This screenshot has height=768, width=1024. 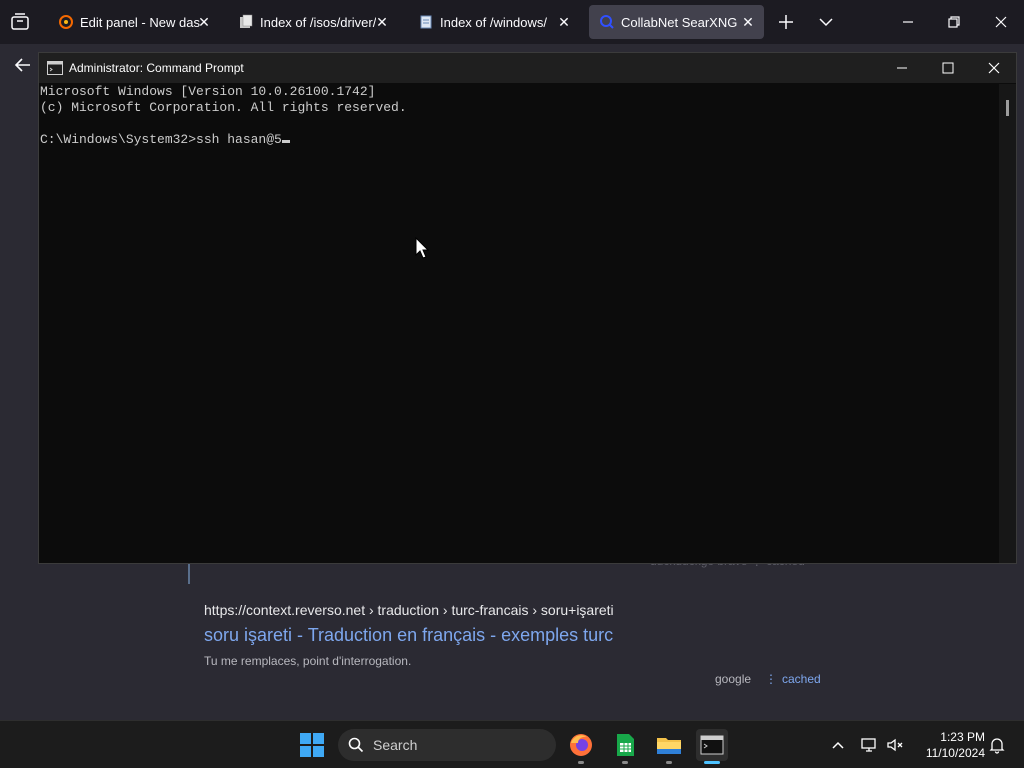 I want to click on tab-edit-panel: Edit panel - New dashb ✕, so click(x=132, y=22).